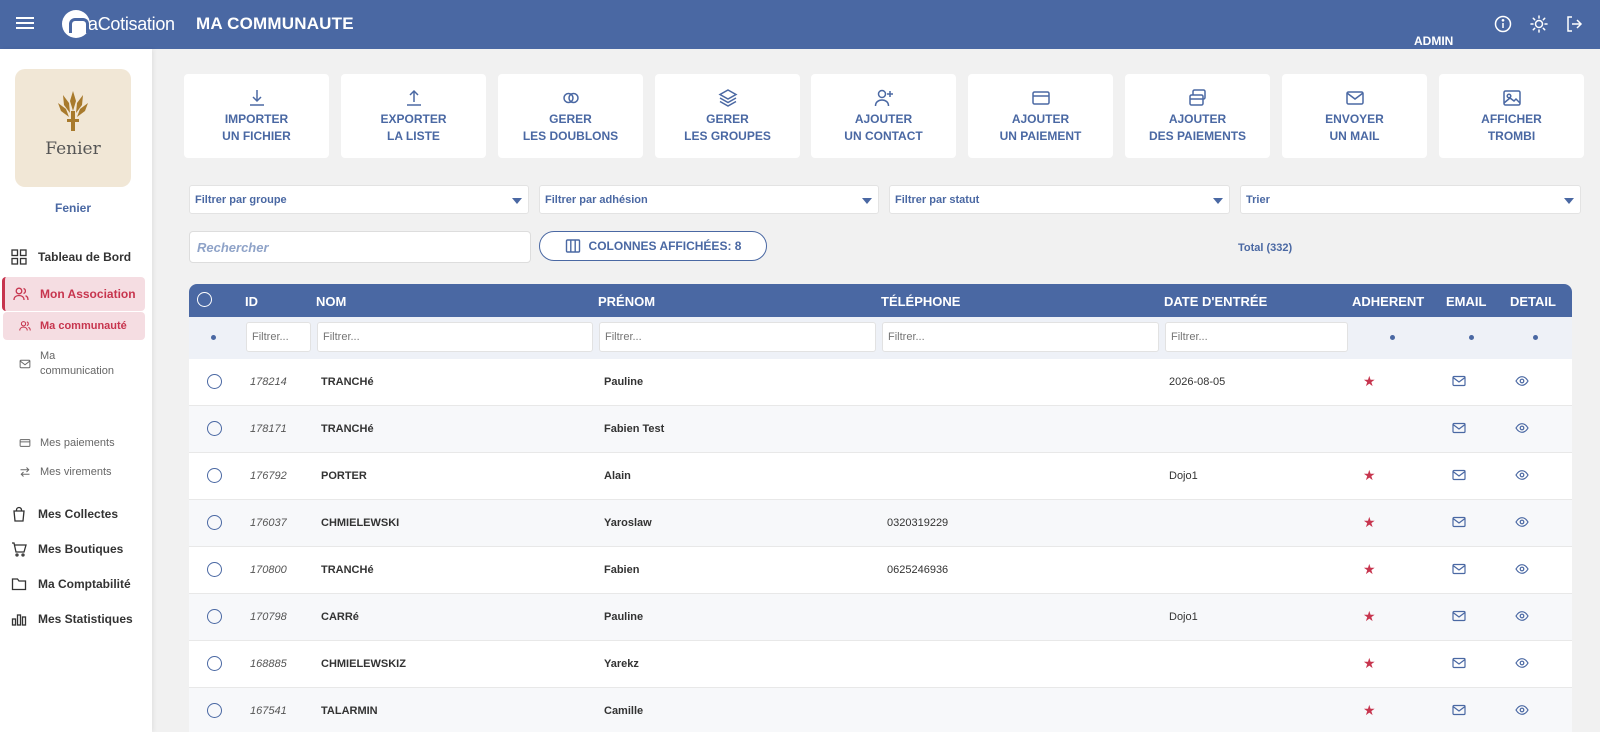  I want to click on table-row: 176792 PORTER Alain Dojo1 ★, so click(880, 476).